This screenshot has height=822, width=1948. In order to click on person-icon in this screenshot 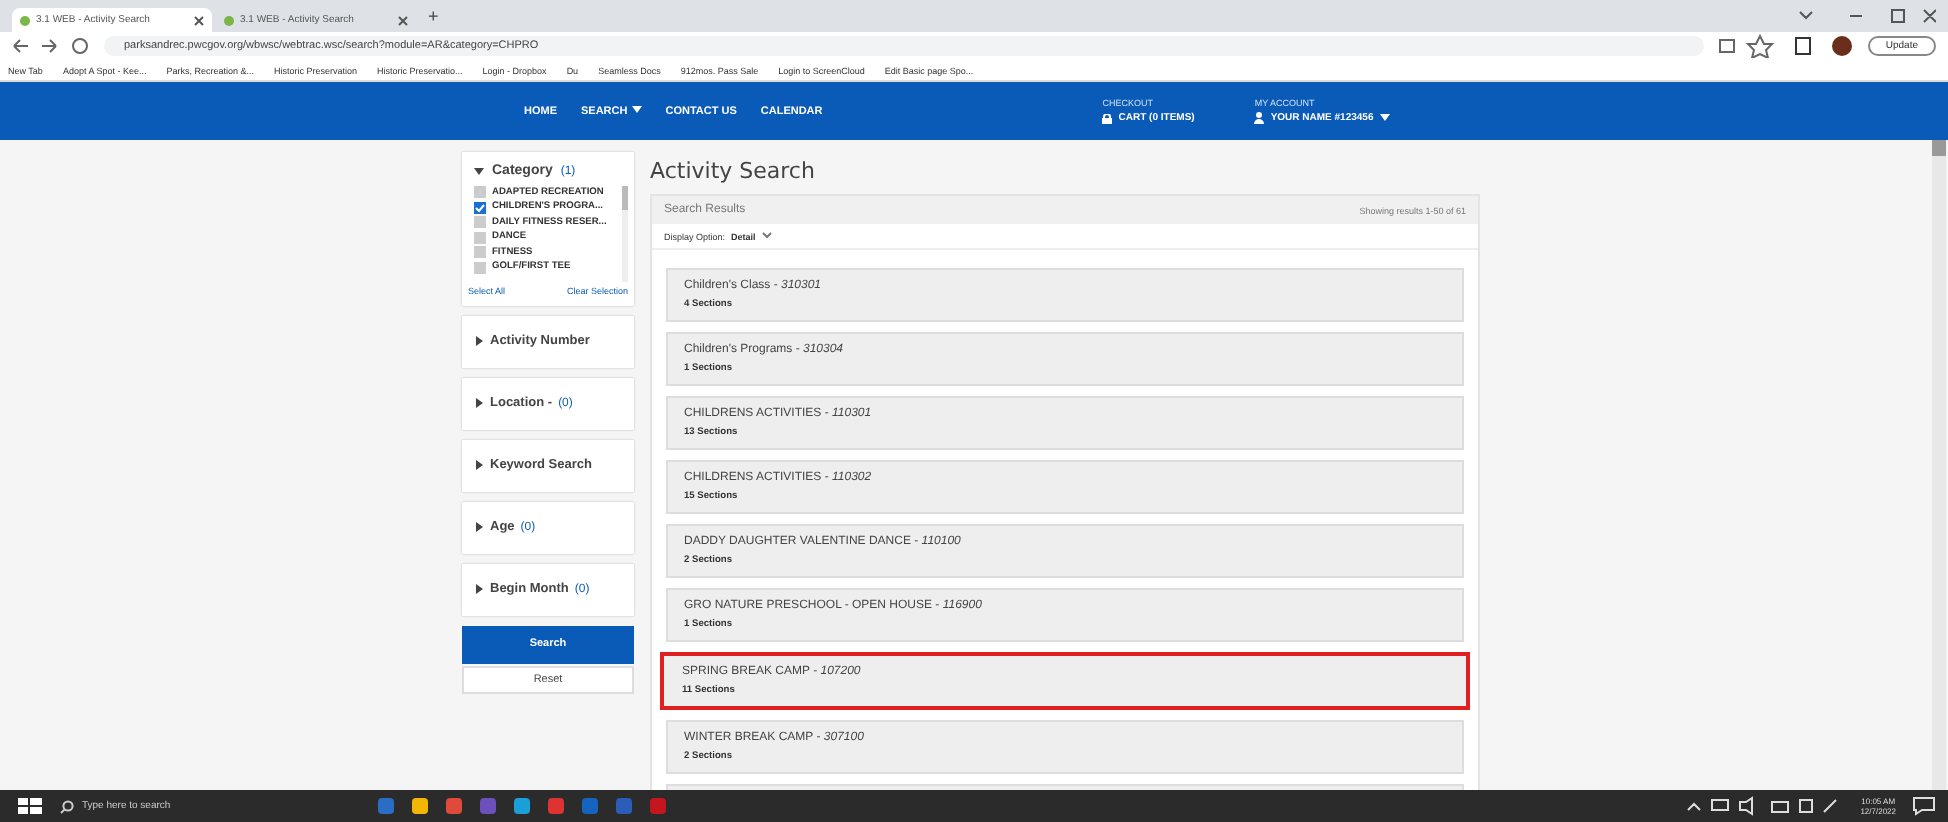, I will do `click(1259, 118)`.